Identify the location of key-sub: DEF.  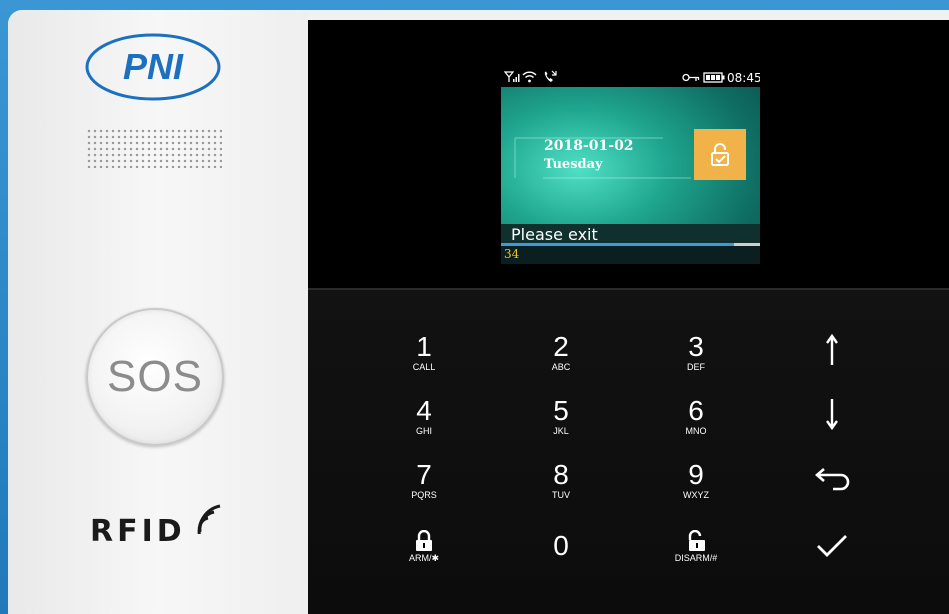
(696, 366).